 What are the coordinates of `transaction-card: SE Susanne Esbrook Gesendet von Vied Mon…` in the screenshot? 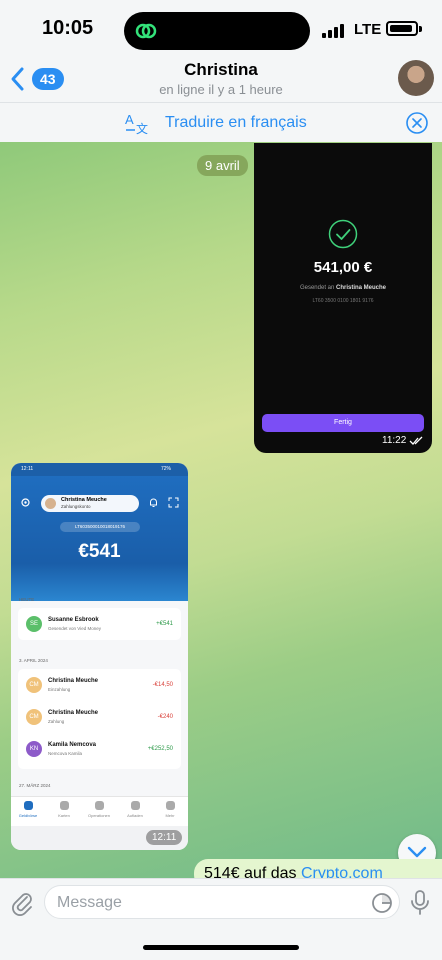 It's located at (99, 624).